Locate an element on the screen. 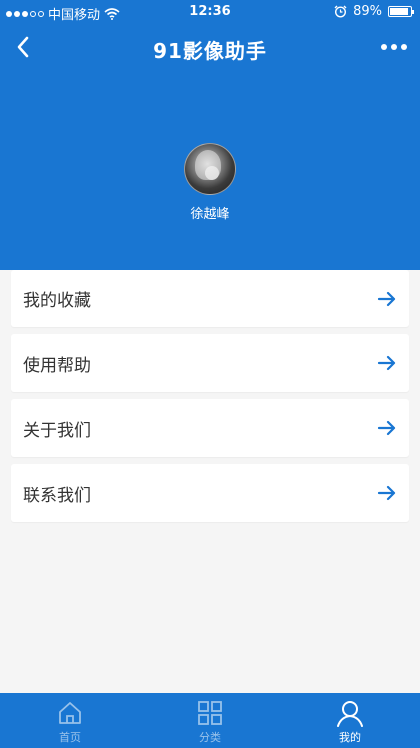  menu-item-contact: 联系我们 is located at coordinates (210, 493).